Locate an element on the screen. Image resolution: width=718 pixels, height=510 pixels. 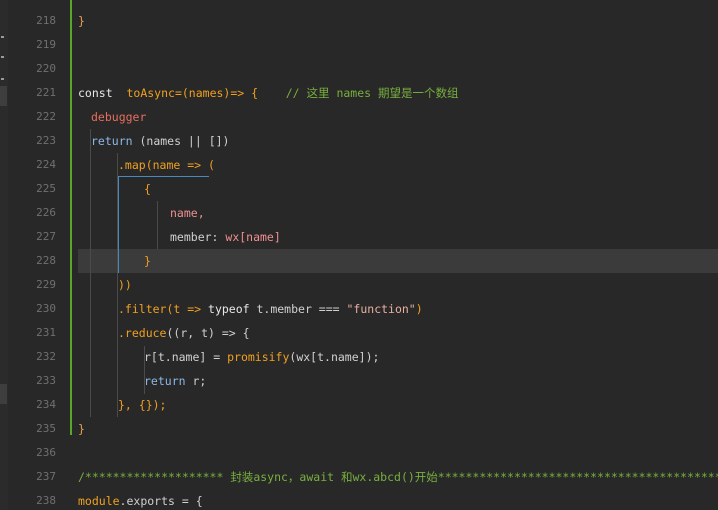
object-close-brace: } is located at coordinates (147, 261).